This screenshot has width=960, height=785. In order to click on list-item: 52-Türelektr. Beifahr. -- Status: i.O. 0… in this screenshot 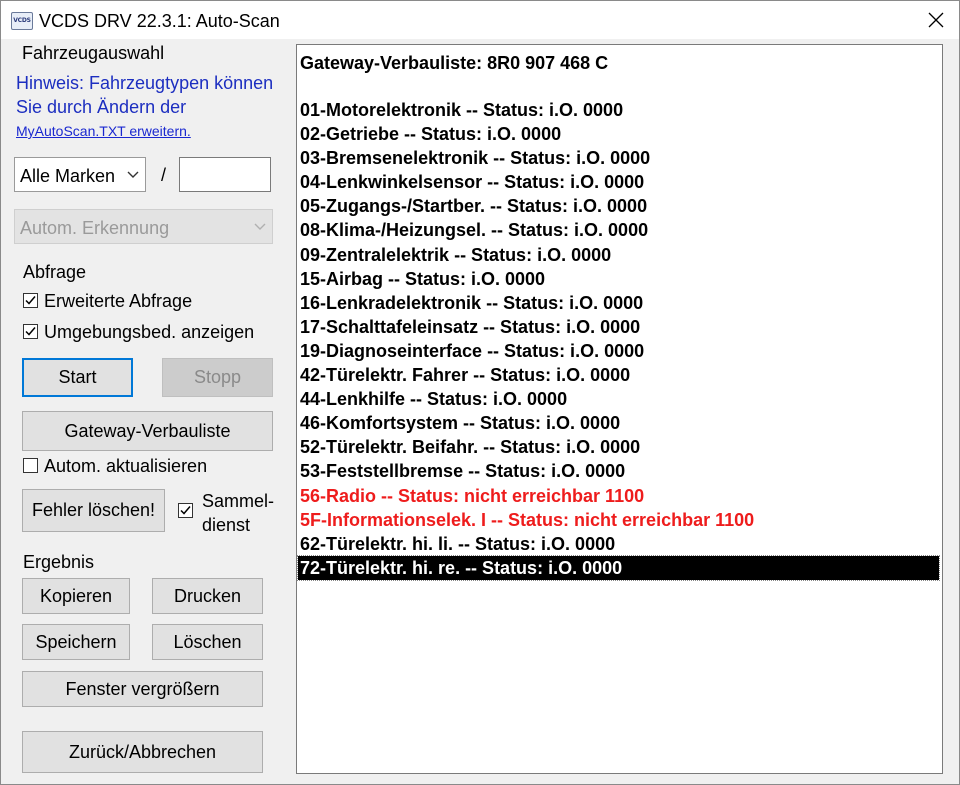, I will do `click(619, 447)`.